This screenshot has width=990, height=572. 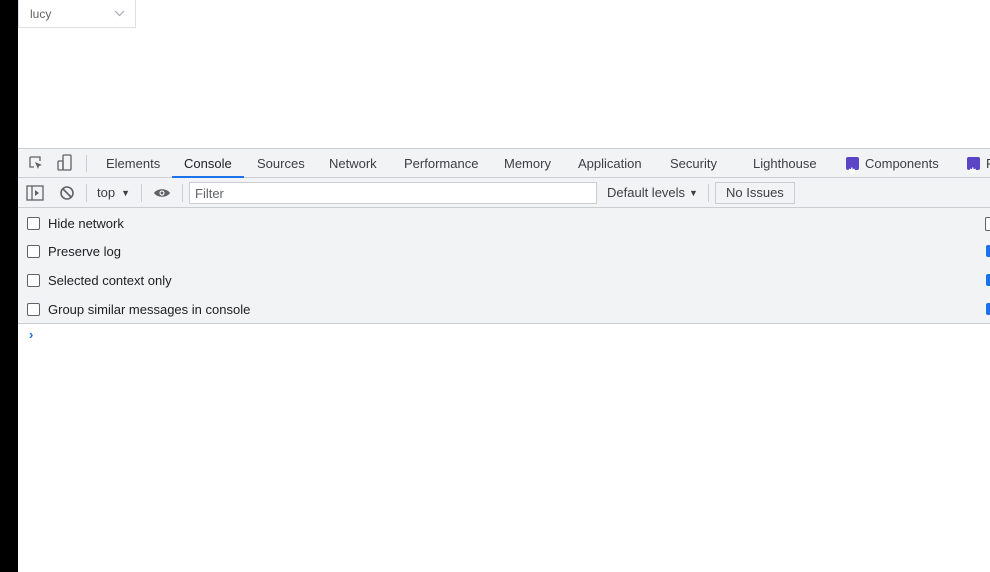 I want to click on sidebar-toggle-icon, so click(x=35, y=193).